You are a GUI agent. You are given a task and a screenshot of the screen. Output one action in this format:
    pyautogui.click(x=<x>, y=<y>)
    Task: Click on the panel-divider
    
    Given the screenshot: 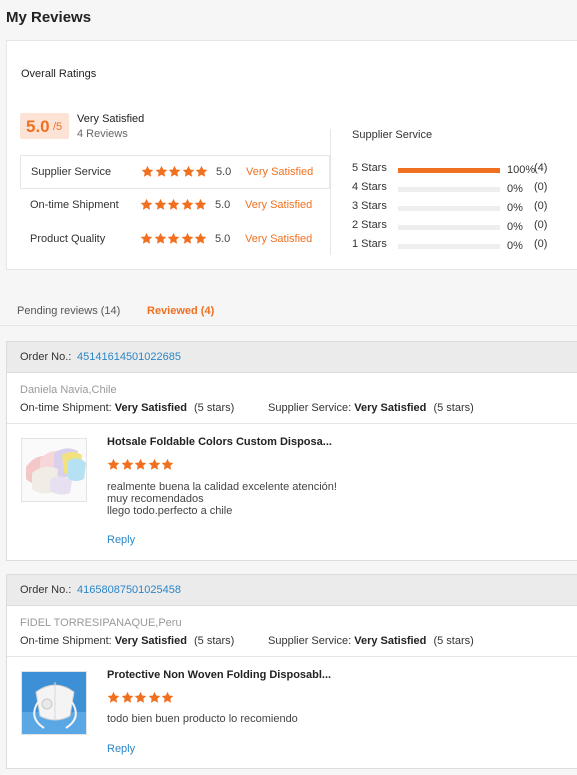 What is the action you would take?
    pyautogui.click(x=330, y=192)
    